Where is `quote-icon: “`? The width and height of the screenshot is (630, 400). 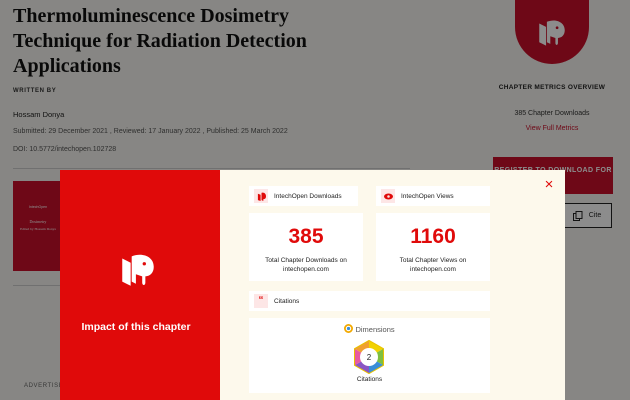 quote-icon: “ is located at coordinates (261, 301).